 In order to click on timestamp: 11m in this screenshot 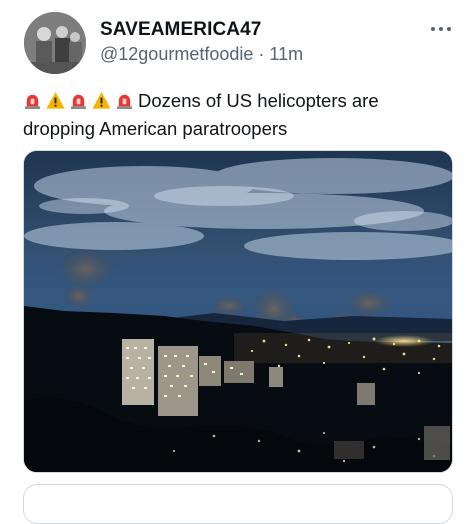, I will do `click(286, 54)`.